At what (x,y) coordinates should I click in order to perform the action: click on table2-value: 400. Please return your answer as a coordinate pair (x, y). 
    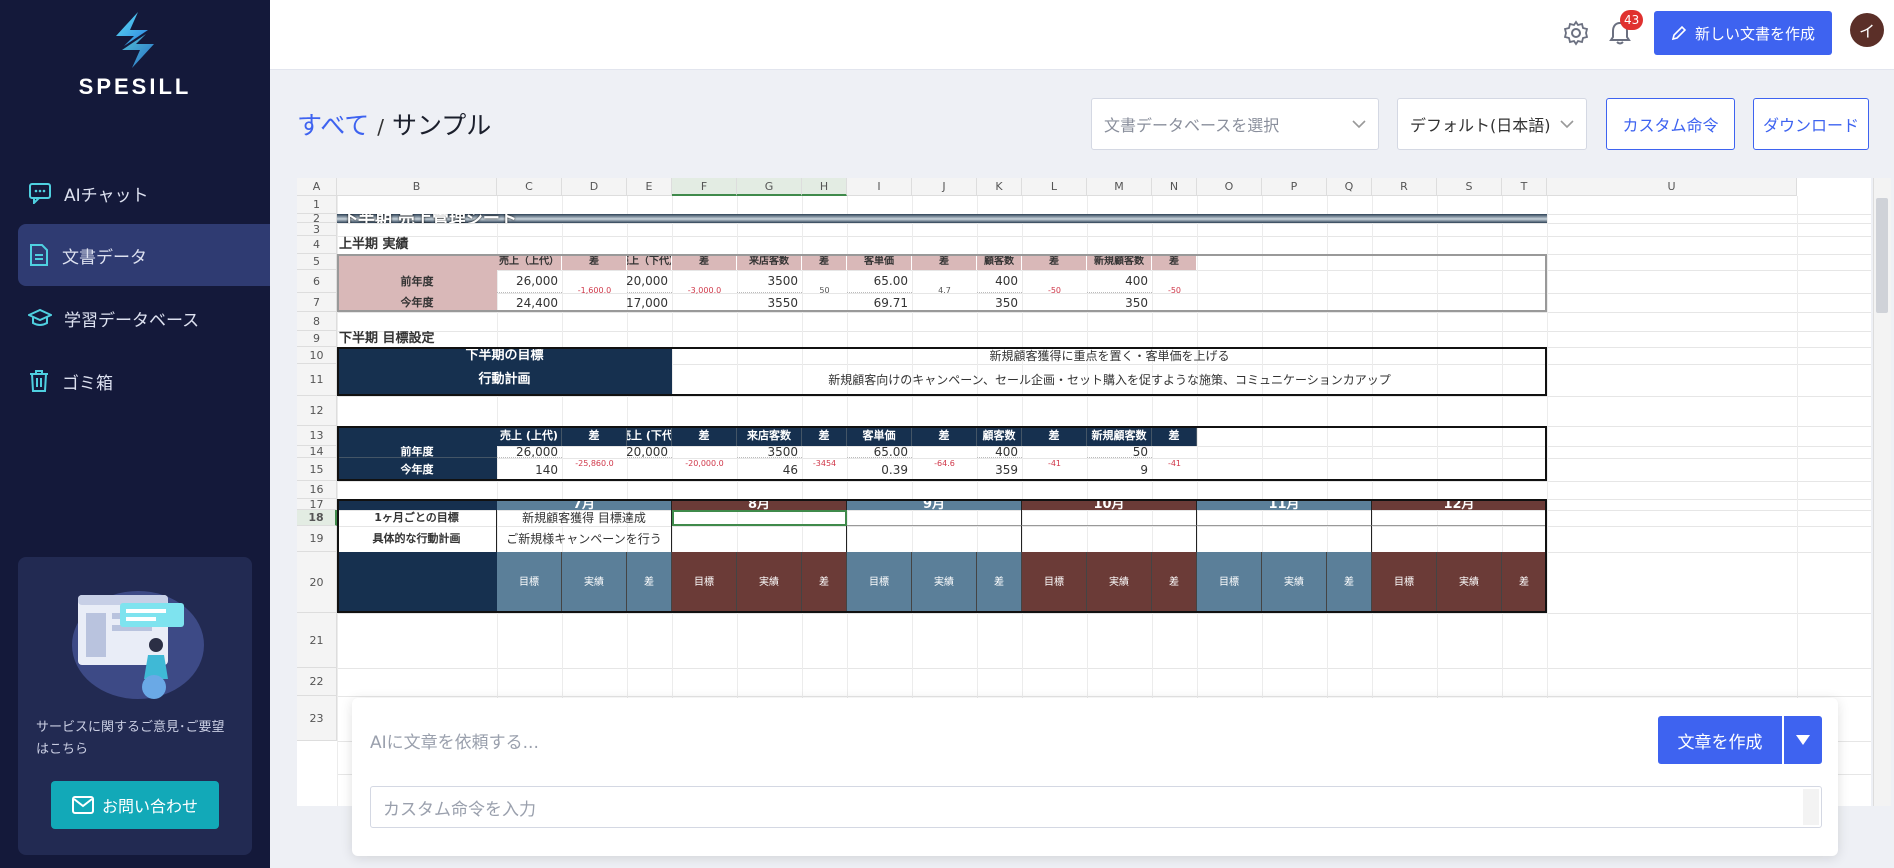
    Looking at the image, I should click on (999, 452).